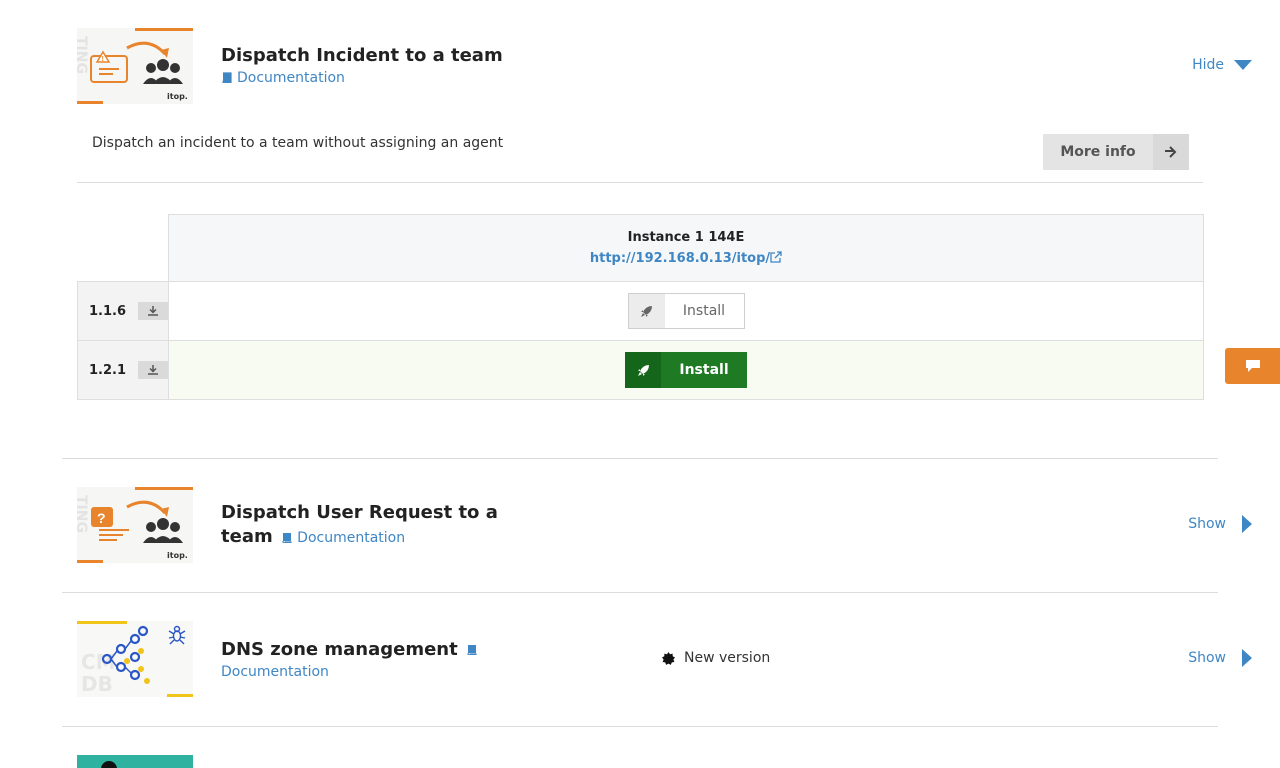 Image resolution: width=1280 pixels, height=768 pixels. What do you see at coordinates (1208, 65) in the screenshot?
I see `hide-label: Hide` at bounding box center [1208, 65].